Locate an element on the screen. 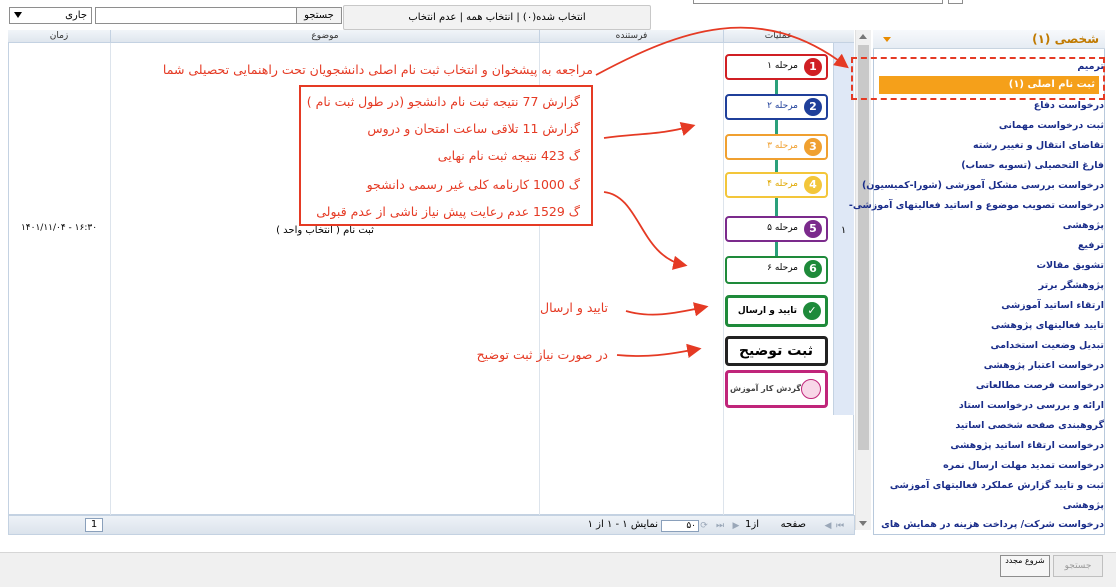 This screenshot has height=587, width=1116. scroll-down-button is located at coordinates (863, 523).